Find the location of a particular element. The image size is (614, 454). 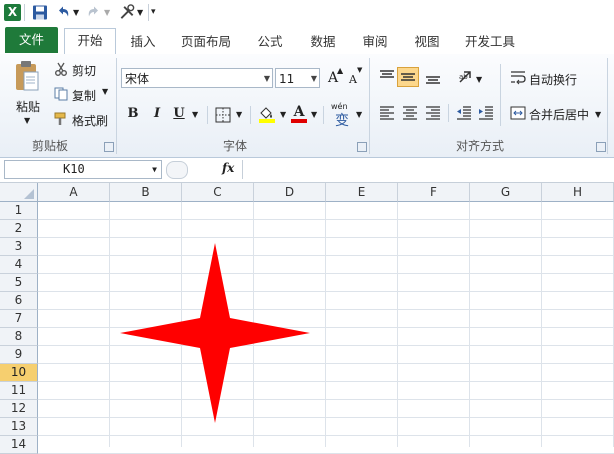

align-bottom-icon is located at coordinates (433, 77).